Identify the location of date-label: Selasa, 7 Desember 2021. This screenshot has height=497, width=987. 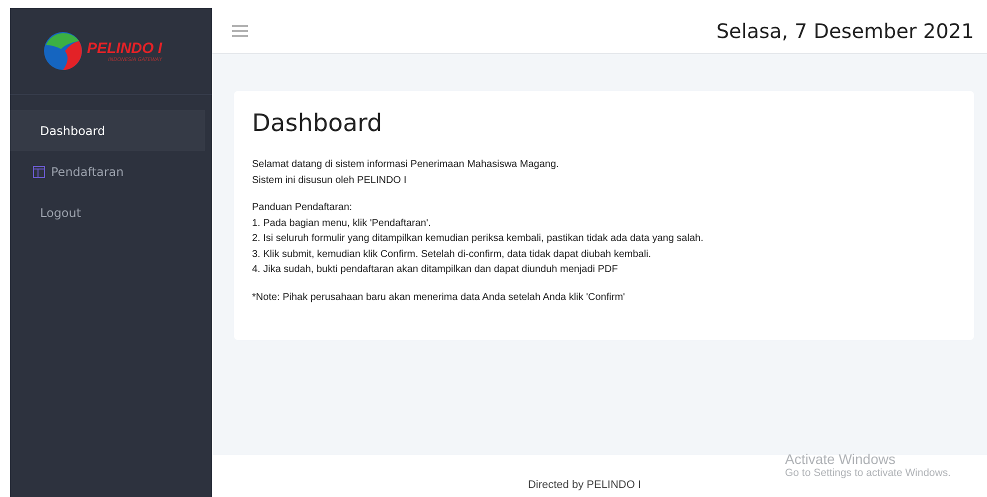
(845, 30).